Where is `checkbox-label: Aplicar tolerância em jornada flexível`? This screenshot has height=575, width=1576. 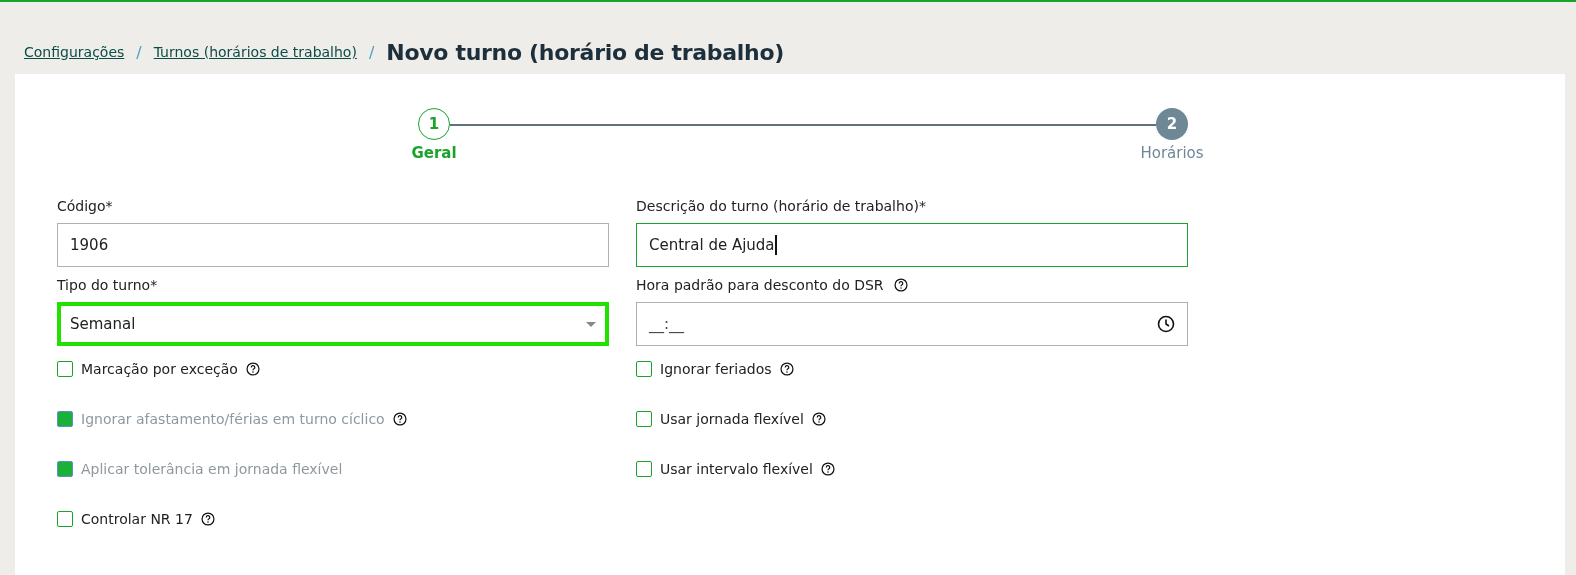
checkbox-label: Aplicar tolerância em jornada flexível is located at coordinates (212, 469).